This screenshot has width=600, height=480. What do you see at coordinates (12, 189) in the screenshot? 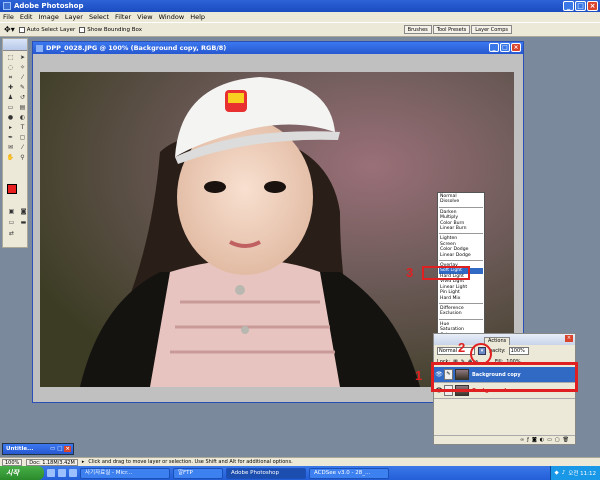
I see `foreground-color-swatch` at bounding box center [12, 189].